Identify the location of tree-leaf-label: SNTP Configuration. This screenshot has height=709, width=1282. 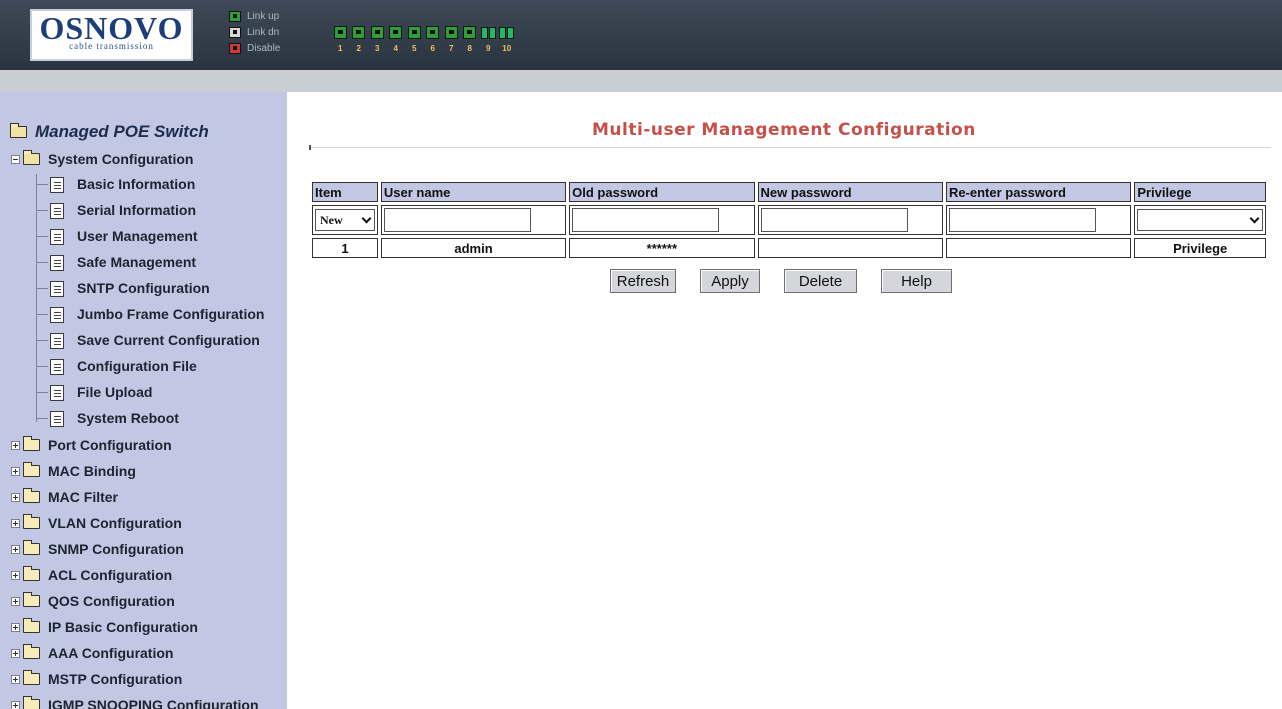
(143, 288).